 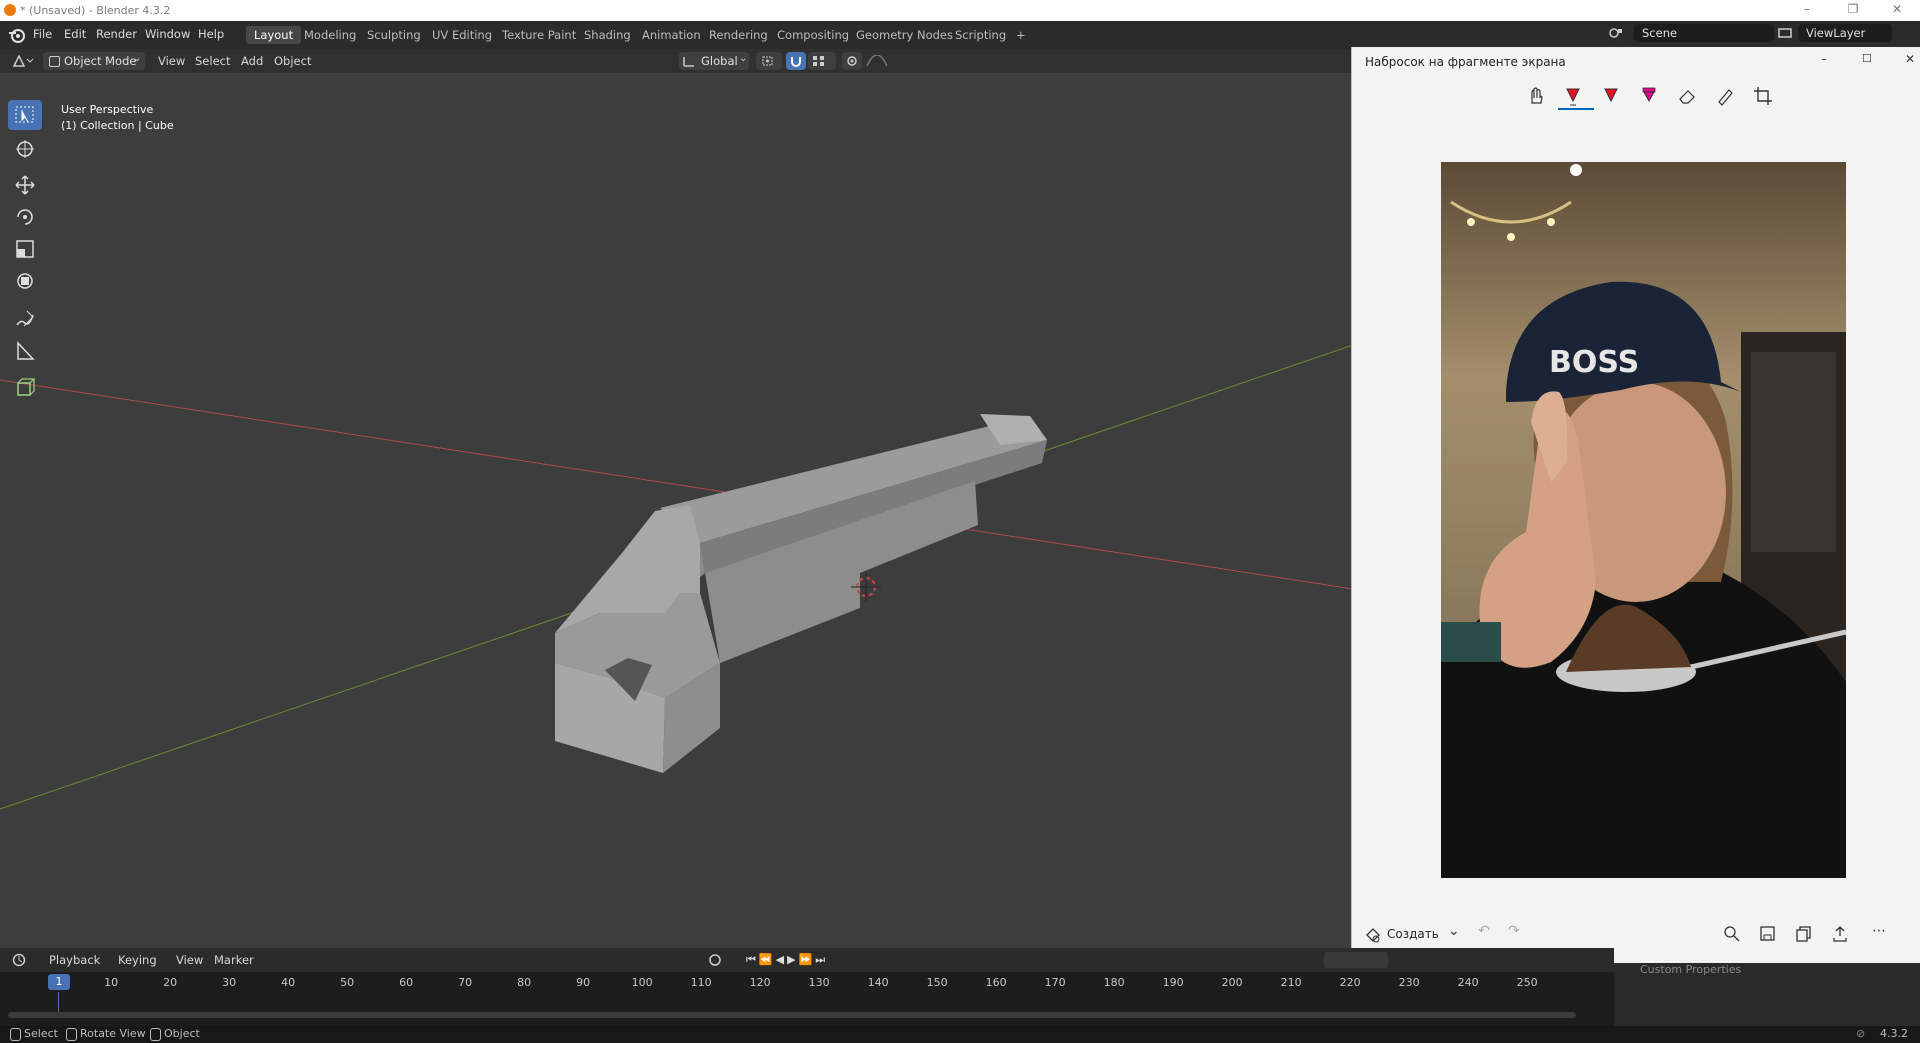 What do you see at coordinates (1804, 934) in the screenshot?
I see `copy-icon` at bounding box center [1804, 934].